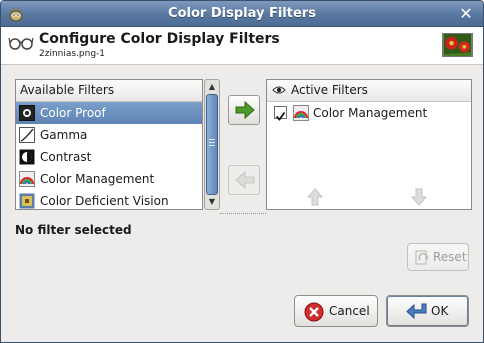 Image resolution: width=484 pixels, height=343 pixels. What do you see at coordinates (73, 113) in the screenshot?
I see `filter-item-label: Color Proof` at bounding box center [73, 113].